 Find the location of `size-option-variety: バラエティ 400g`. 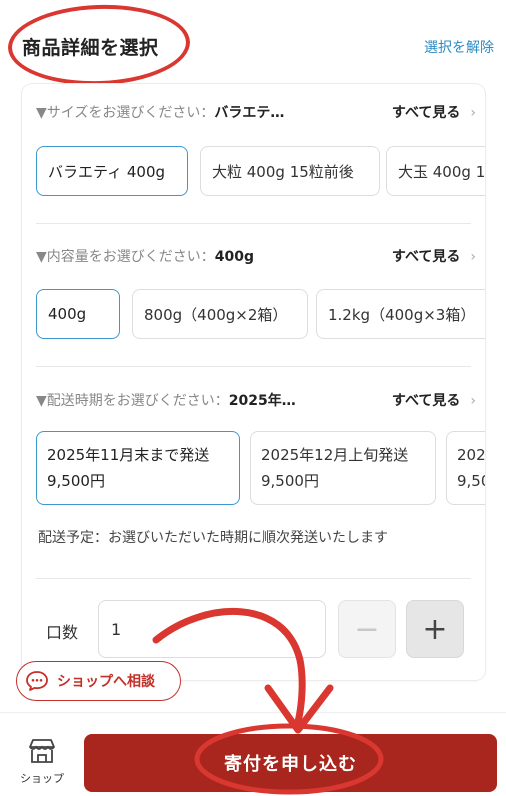

size-option-variety: バラエティ 400g is located at coordinates (112, 171).